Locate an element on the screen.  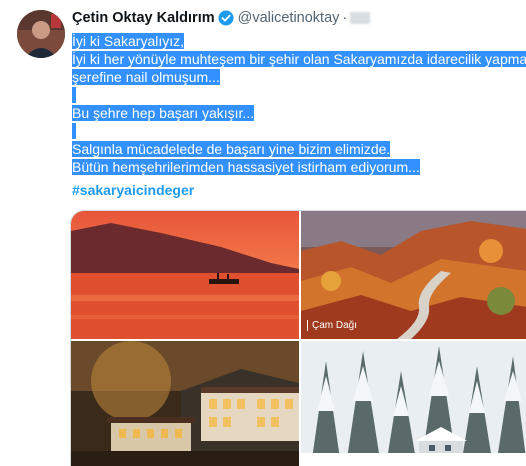
photo-historic-houses is located at coordinates (185, 403).